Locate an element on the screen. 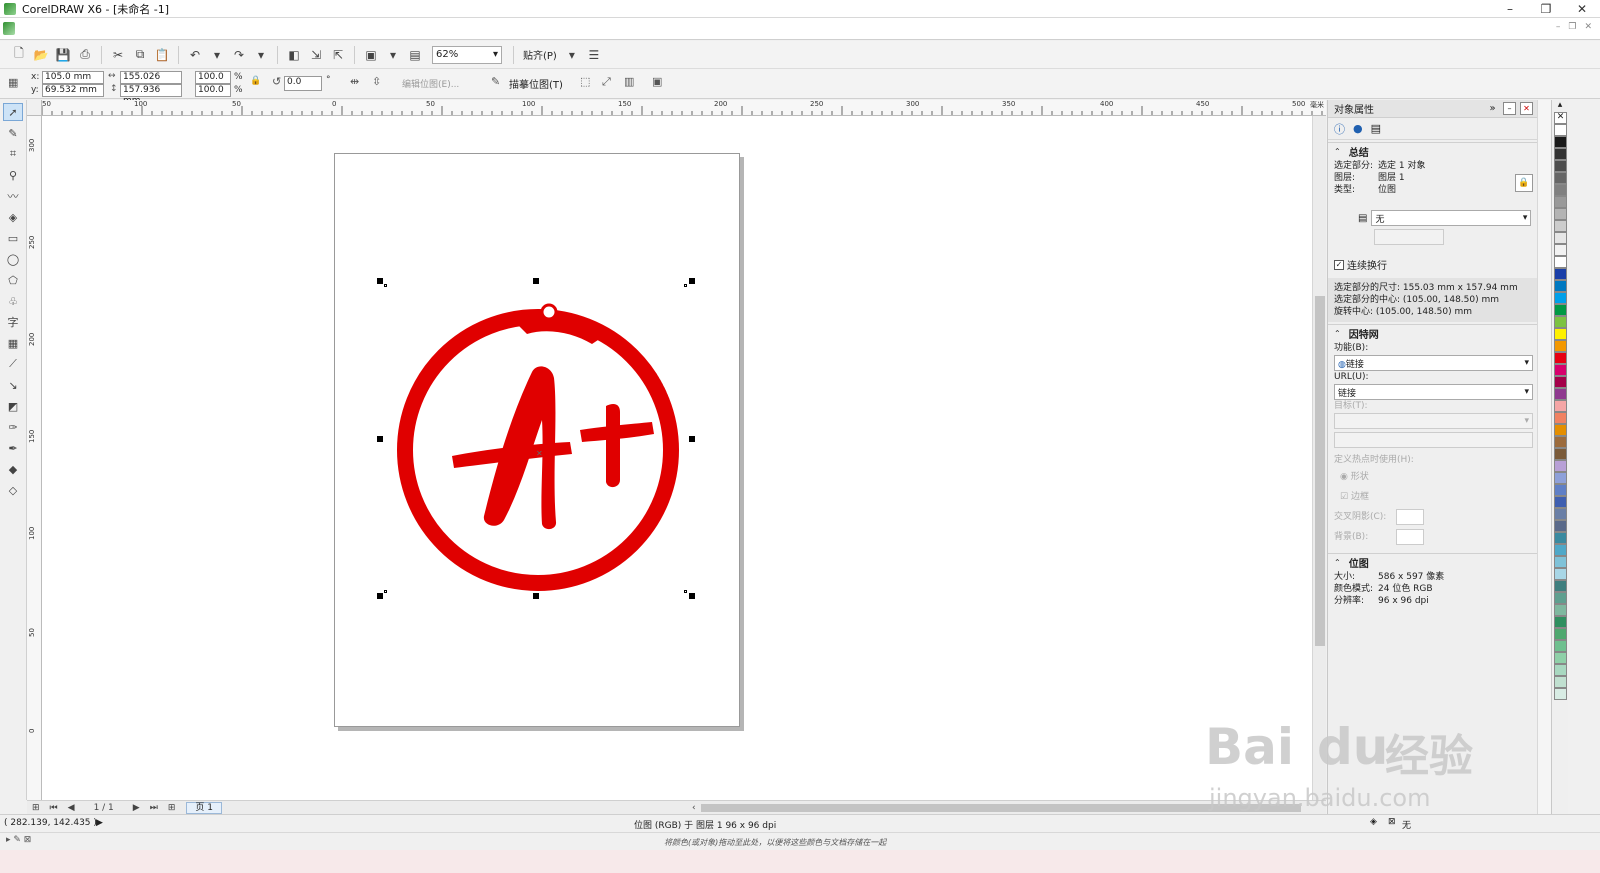  last-page-icon: ⏭ is located at coordinates (154, 808).